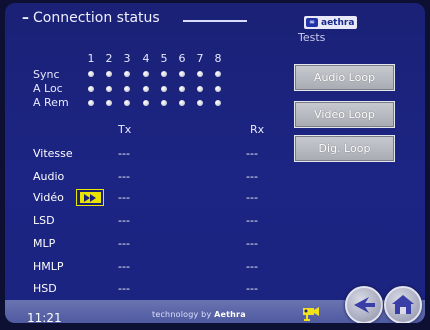 This screenshot has height=330, width=430. What do you see at coordinates (312, 37) in the screenshot?
I see `tests-label: Tests` at bounding box center [312, 37].